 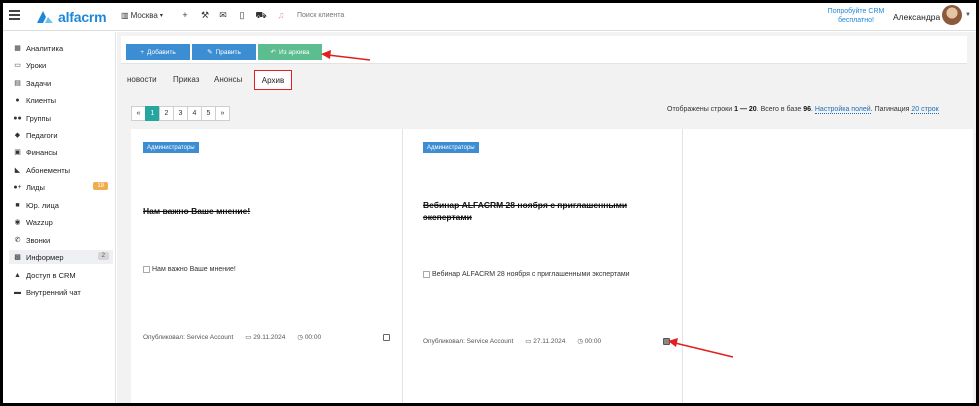 I want to click on chat-icon: ◉, so click(x=17, y=222).